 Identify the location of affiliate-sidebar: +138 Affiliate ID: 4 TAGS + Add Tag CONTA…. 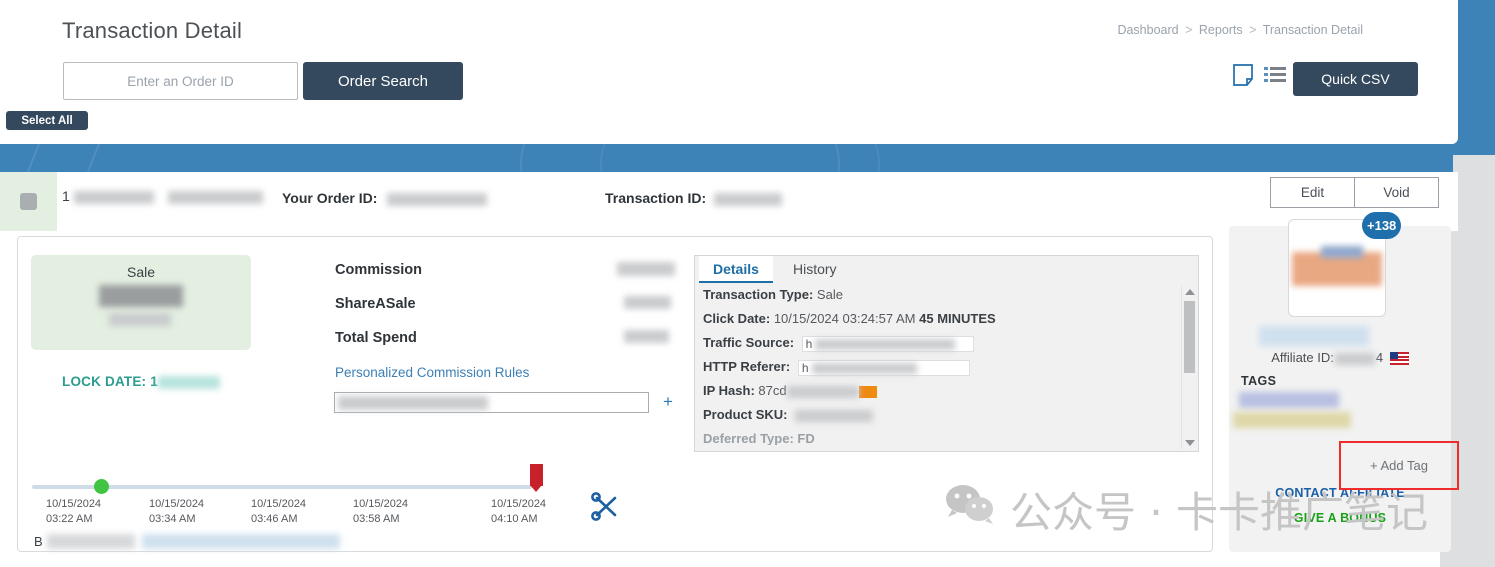
(1344, 382).